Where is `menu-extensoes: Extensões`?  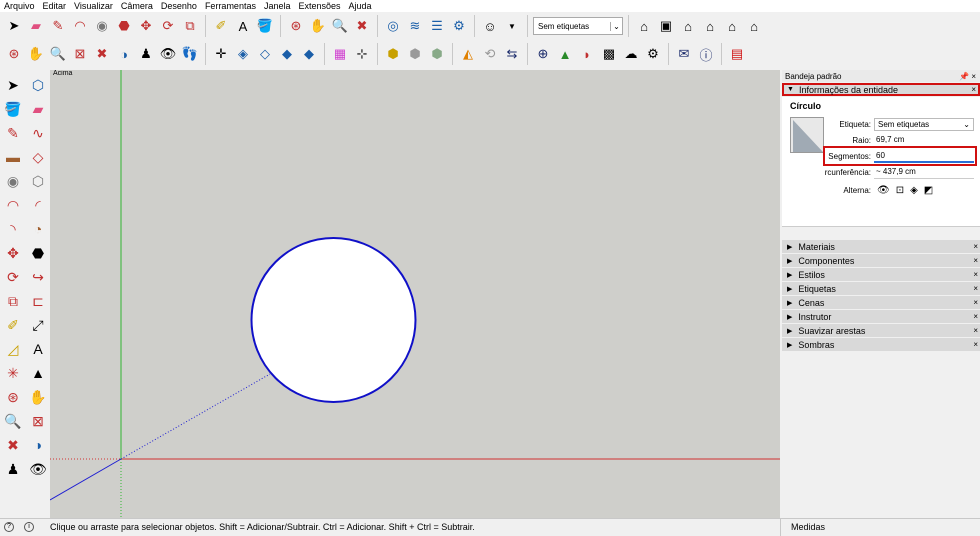 menu-extensoes: Extensões is located at coordinates (320, 6).